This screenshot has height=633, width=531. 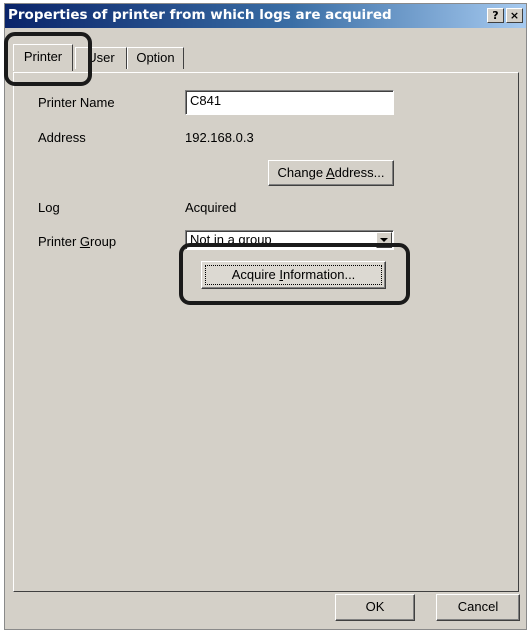 What do you see at coordinates (59, 241) in the screenshot?
I see `printer-group-label-prefix: Printer` at bounding box center [59, 241].